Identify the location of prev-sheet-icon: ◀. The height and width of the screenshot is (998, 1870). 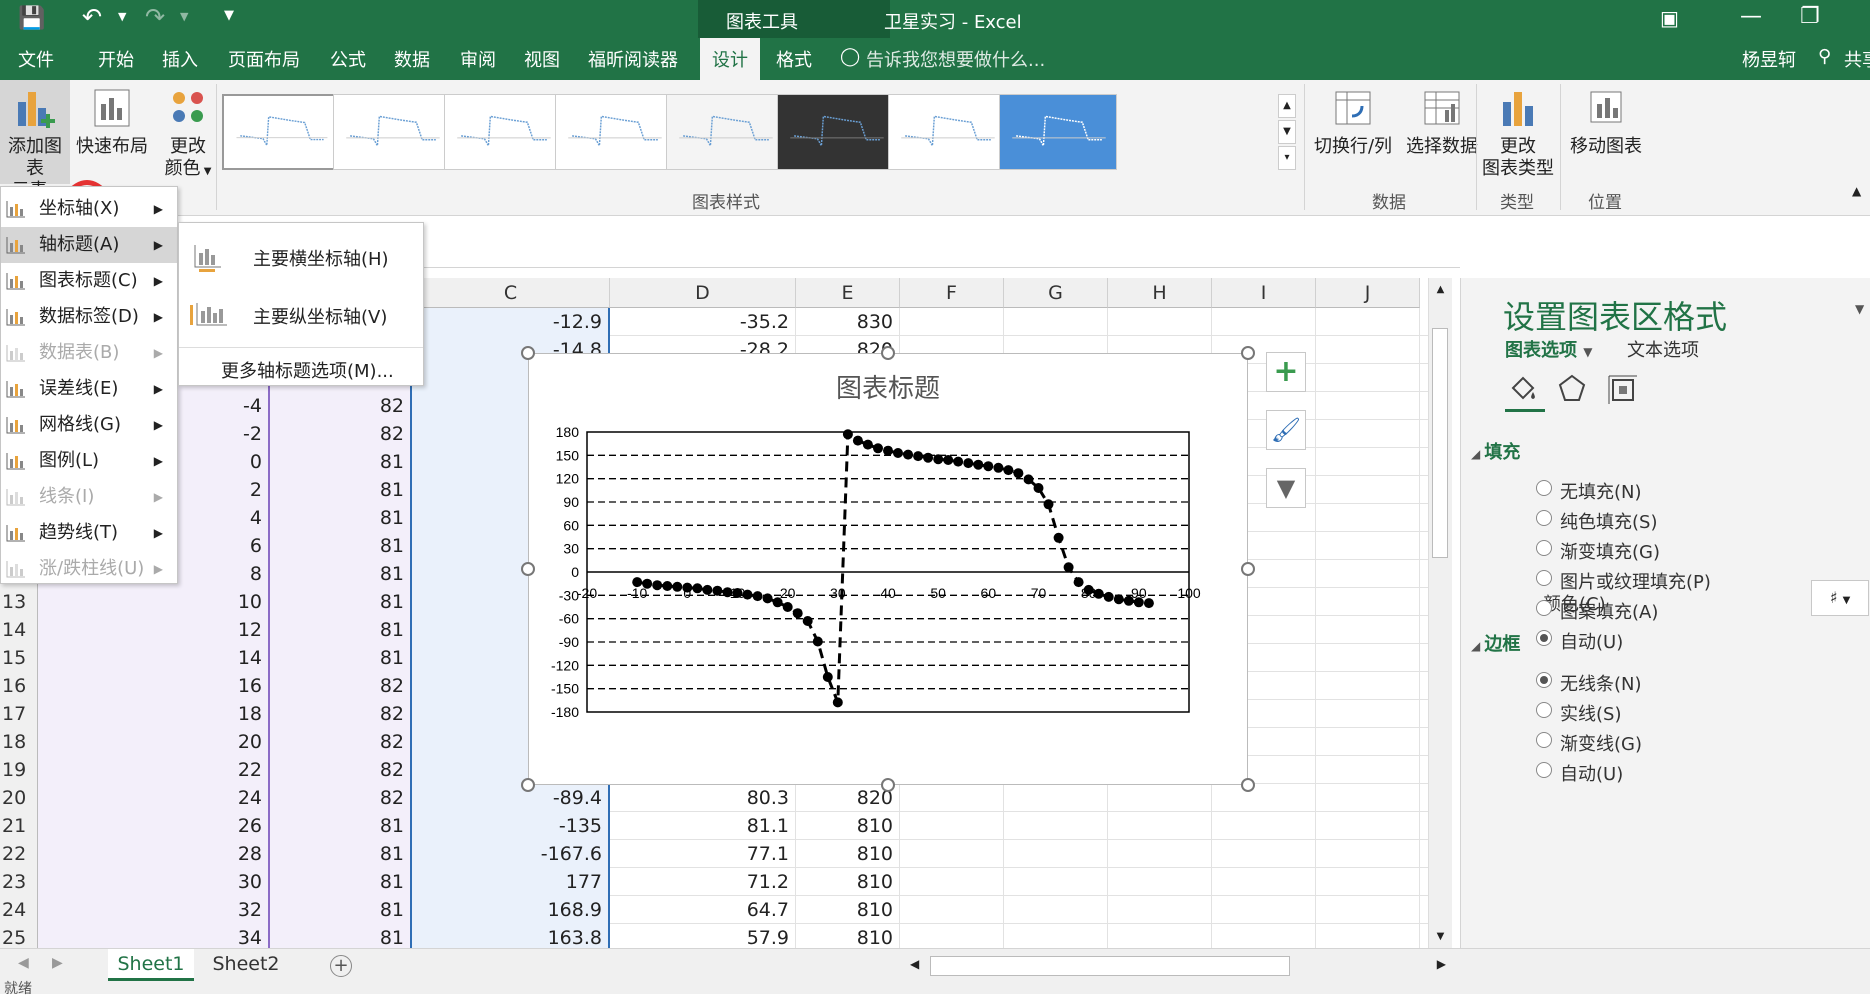
(23, 963).